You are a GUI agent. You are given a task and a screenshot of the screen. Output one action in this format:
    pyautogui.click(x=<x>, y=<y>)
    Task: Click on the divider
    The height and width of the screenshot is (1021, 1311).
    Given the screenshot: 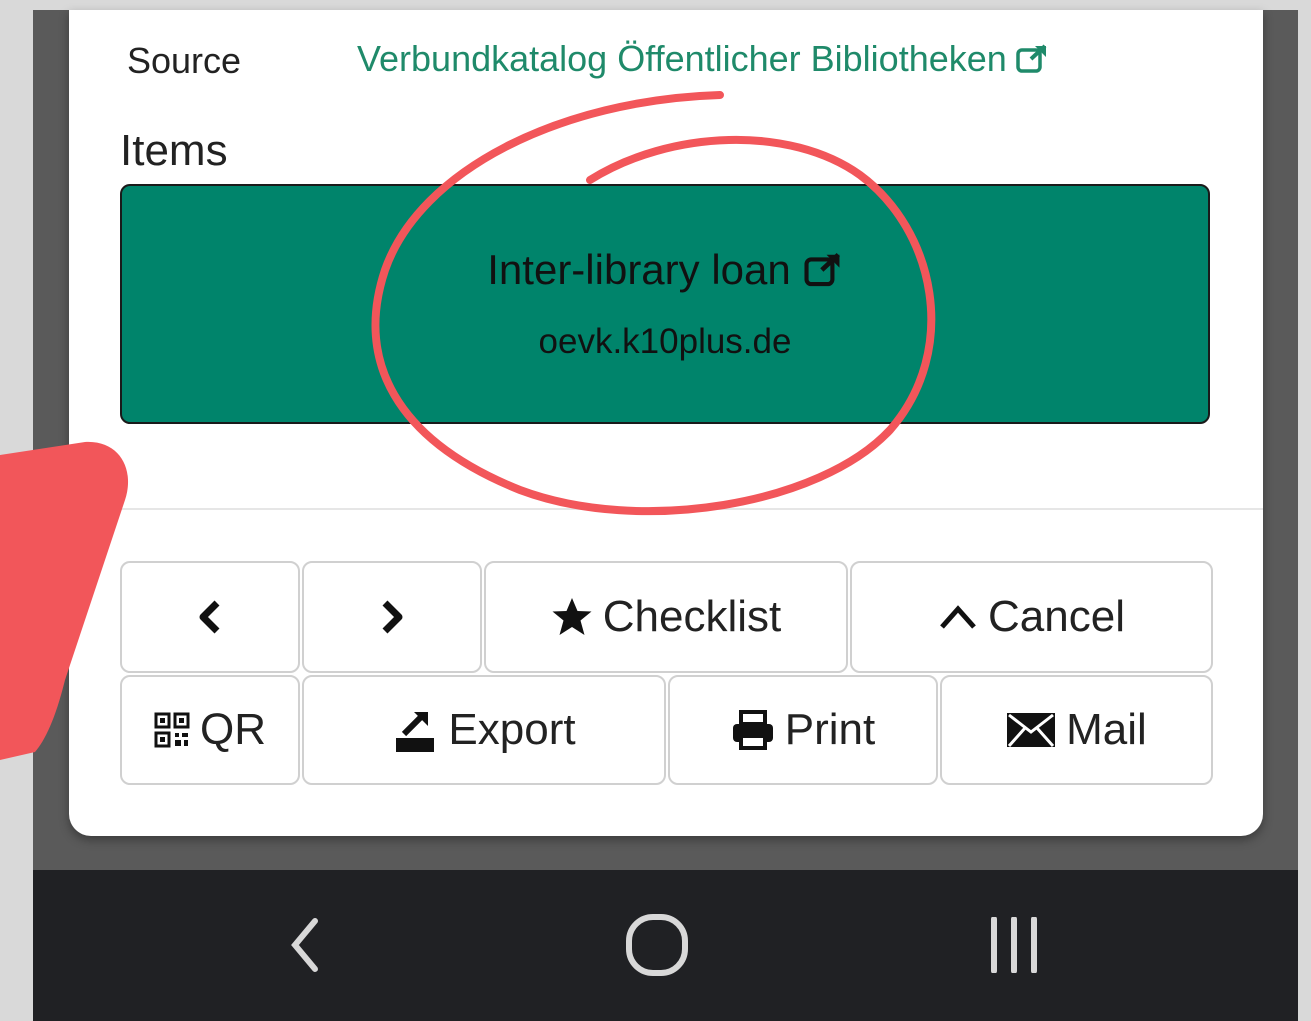 What is the action you would take?
    pyautogui.click(x=666, y=509)
    